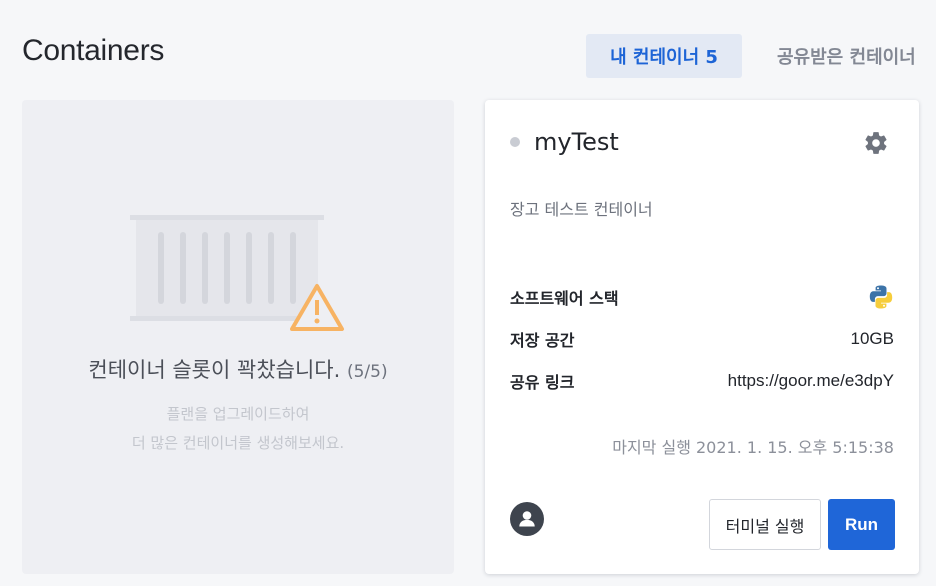  I want to click on last-run-timestamp: 마지막 실행 2021. 1. 15. 오후 5:15:38, so click(753, 447).